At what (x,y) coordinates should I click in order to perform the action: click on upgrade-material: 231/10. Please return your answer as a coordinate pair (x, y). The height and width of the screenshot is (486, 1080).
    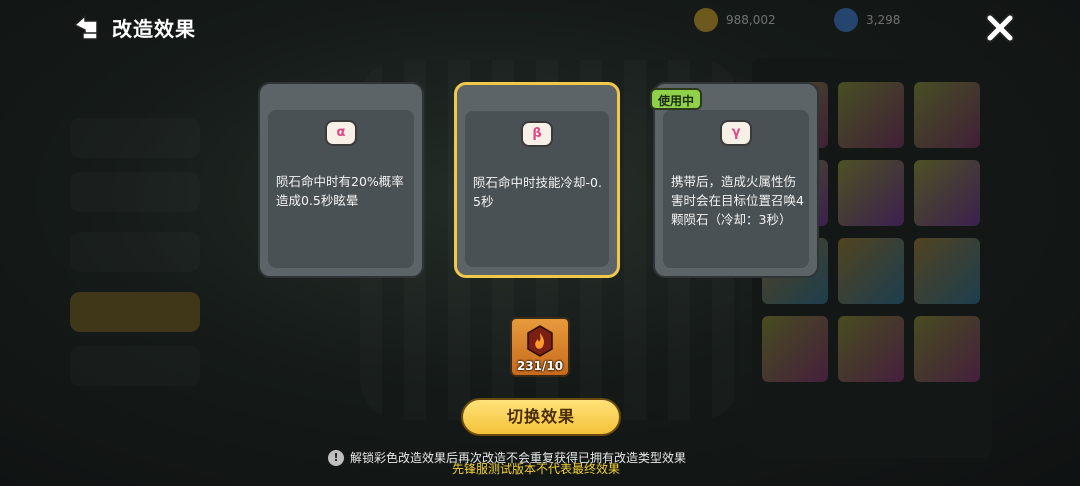
    Looking at the image, I should click on (540, 347).